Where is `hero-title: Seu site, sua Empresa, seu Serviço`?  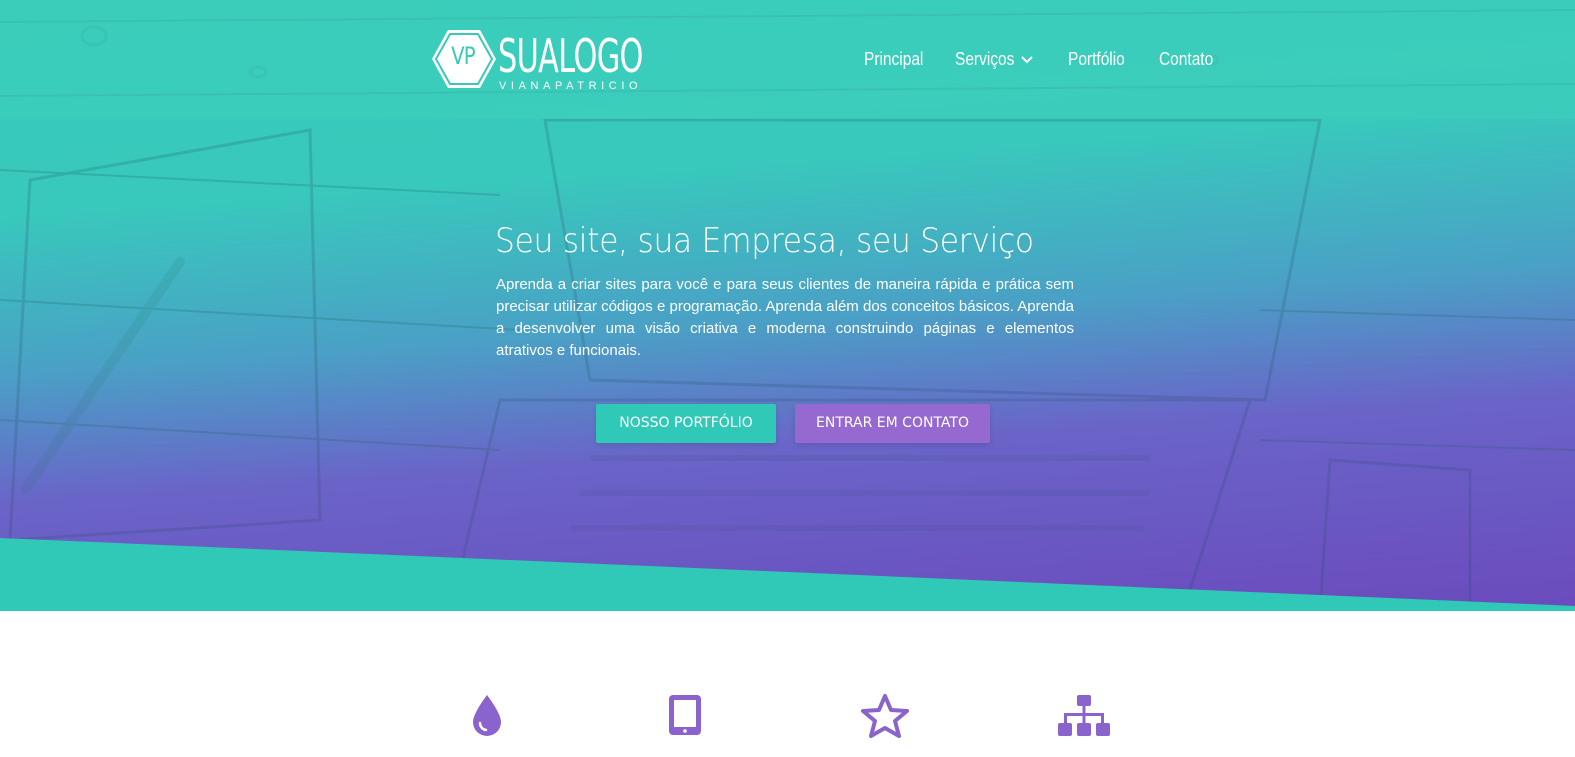 hero-title: Seu site, sua Empresa, seu Serviço is located at coordinates (764, 241).